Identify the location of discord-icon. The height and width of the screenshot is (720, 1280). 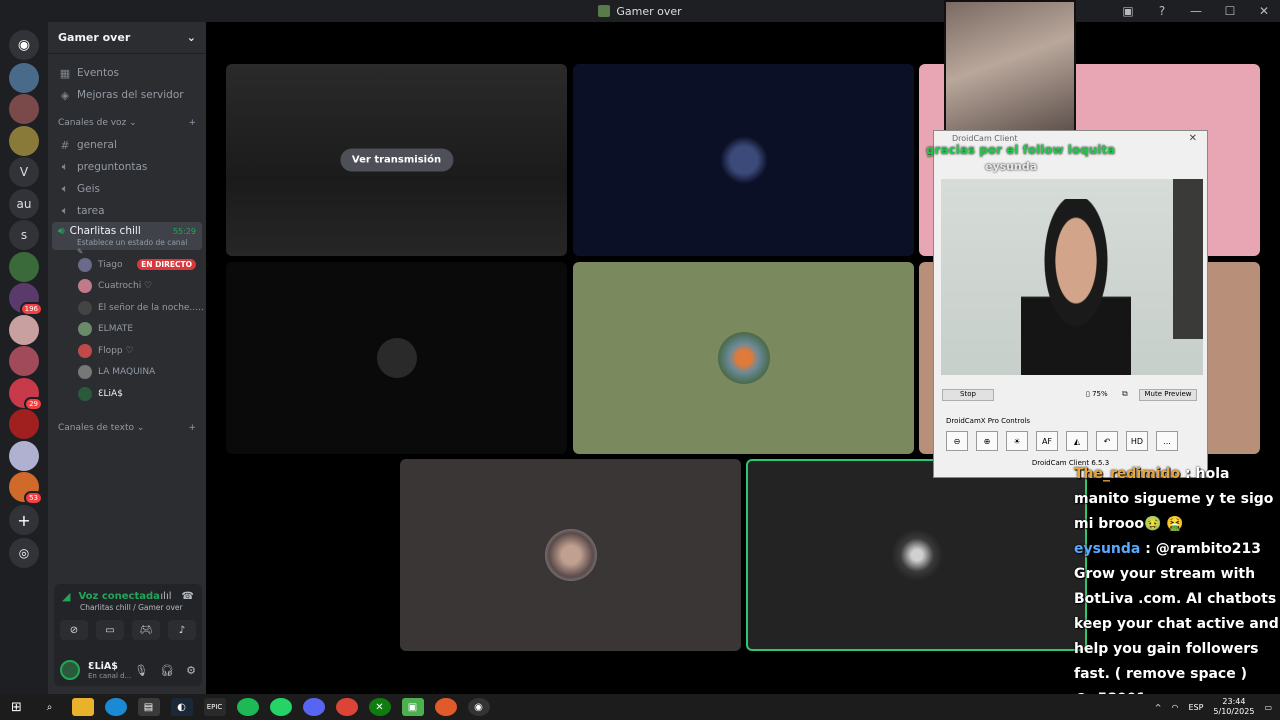
(313, 707).